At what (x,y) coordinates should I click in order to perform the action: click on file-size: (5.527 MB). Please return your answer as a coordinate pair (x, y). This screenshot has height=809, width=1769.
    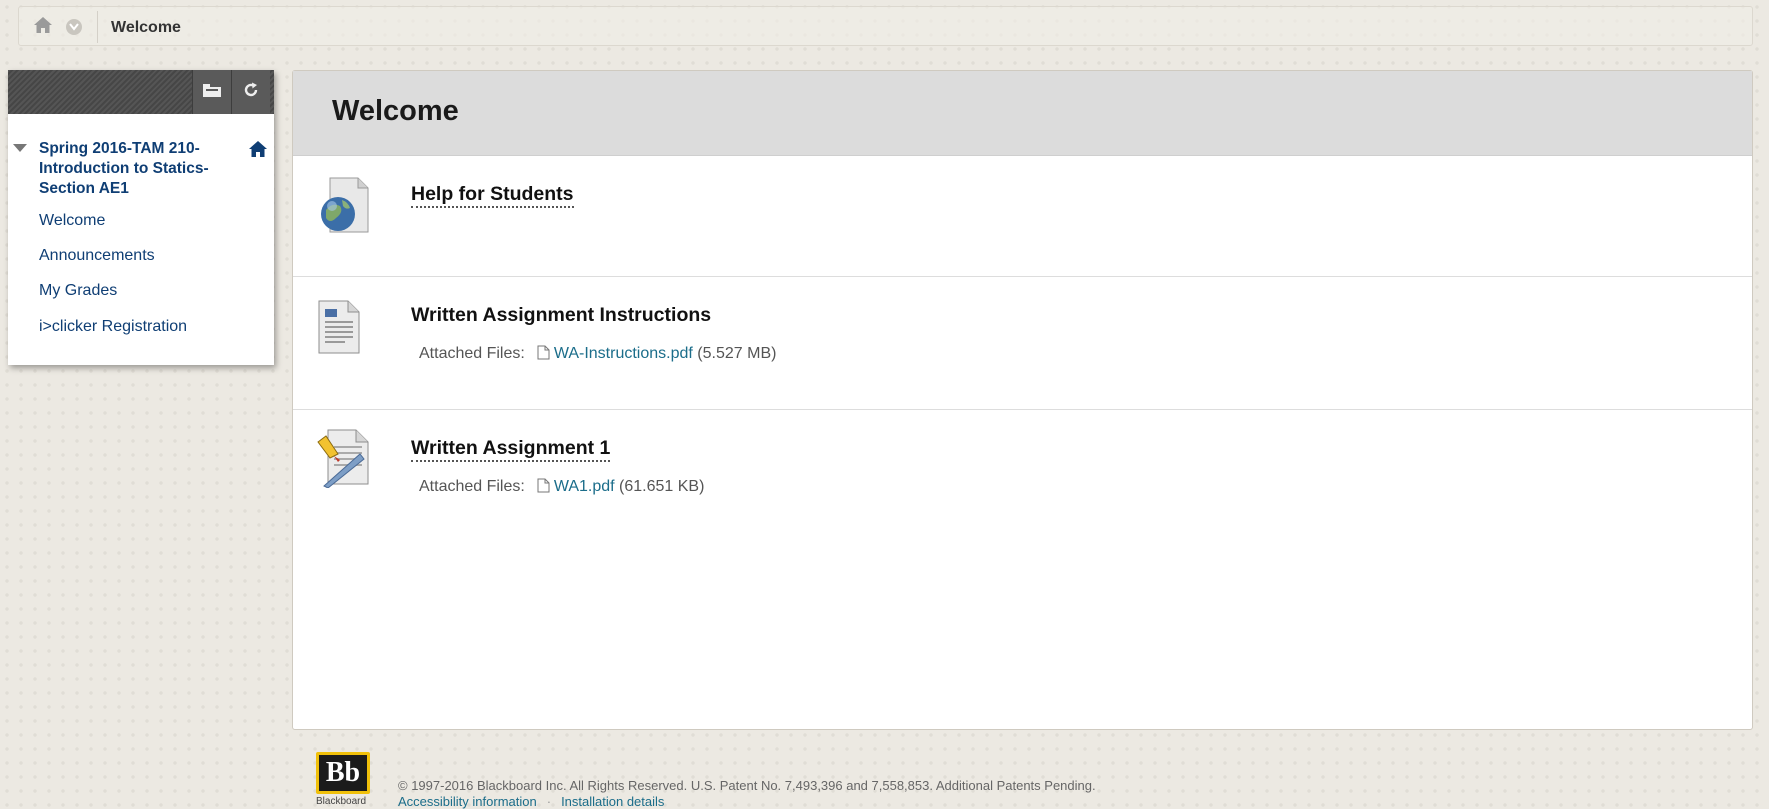
    Looking at the image, I should click on (737, 353).